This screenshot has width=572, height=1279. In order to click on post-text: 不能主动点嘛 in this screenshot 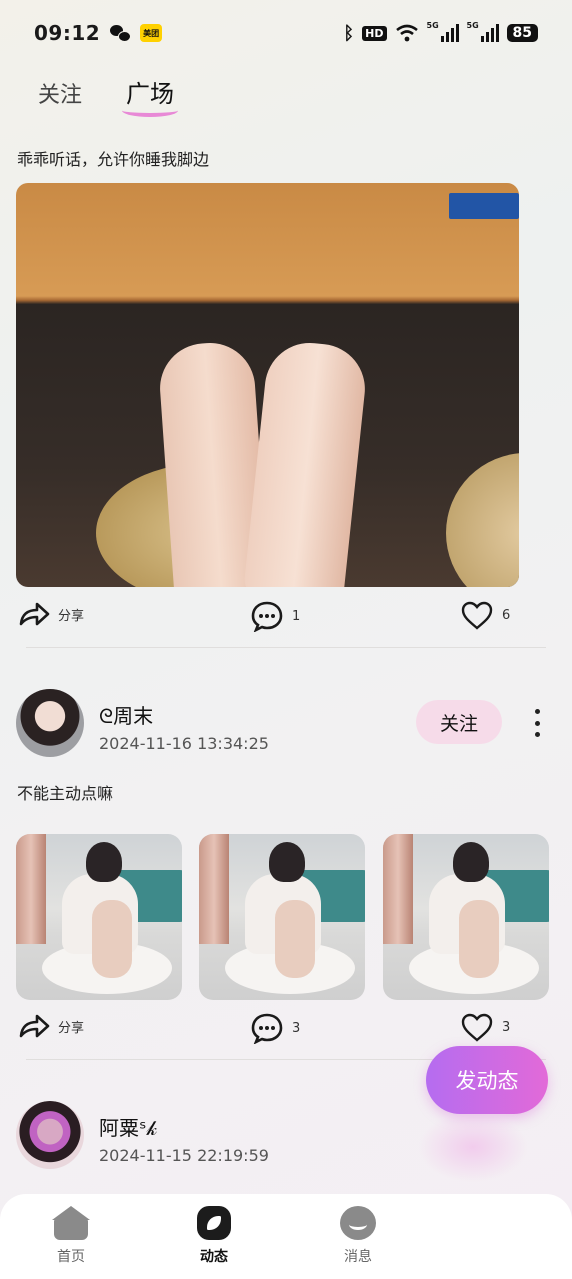, I will do `click(65, 793)`.